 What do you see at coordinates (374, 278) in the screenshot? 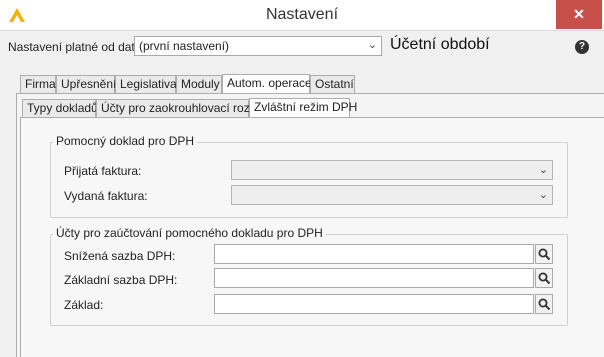
I see `zakladni-sazba-input` at bounding box center [374, 278].